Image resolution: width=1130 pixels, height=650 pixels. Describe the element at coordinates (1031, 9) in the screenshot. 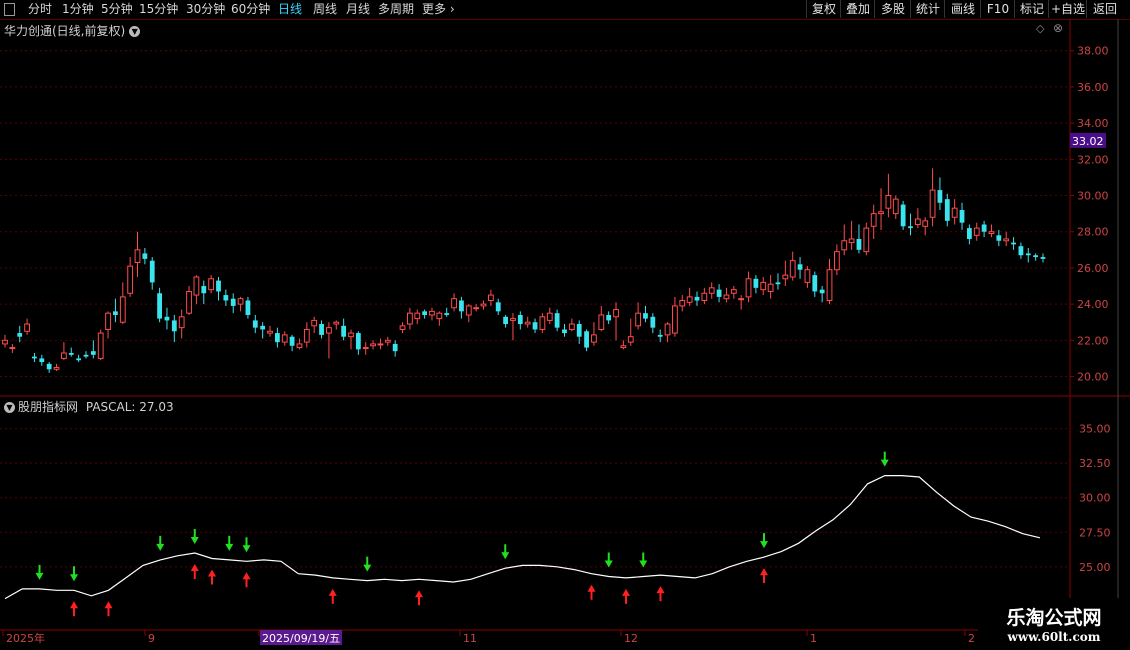

I see `toolbar-button: 标记` at that location.